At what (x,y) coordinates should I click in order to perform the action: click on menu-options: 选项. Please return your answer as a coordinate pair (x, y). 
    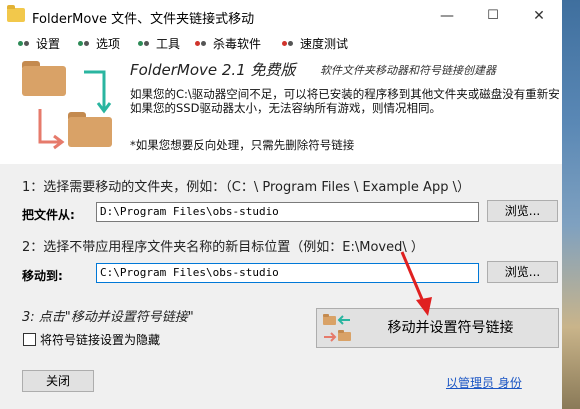
    Looking at the image, I should click on (99, 43).